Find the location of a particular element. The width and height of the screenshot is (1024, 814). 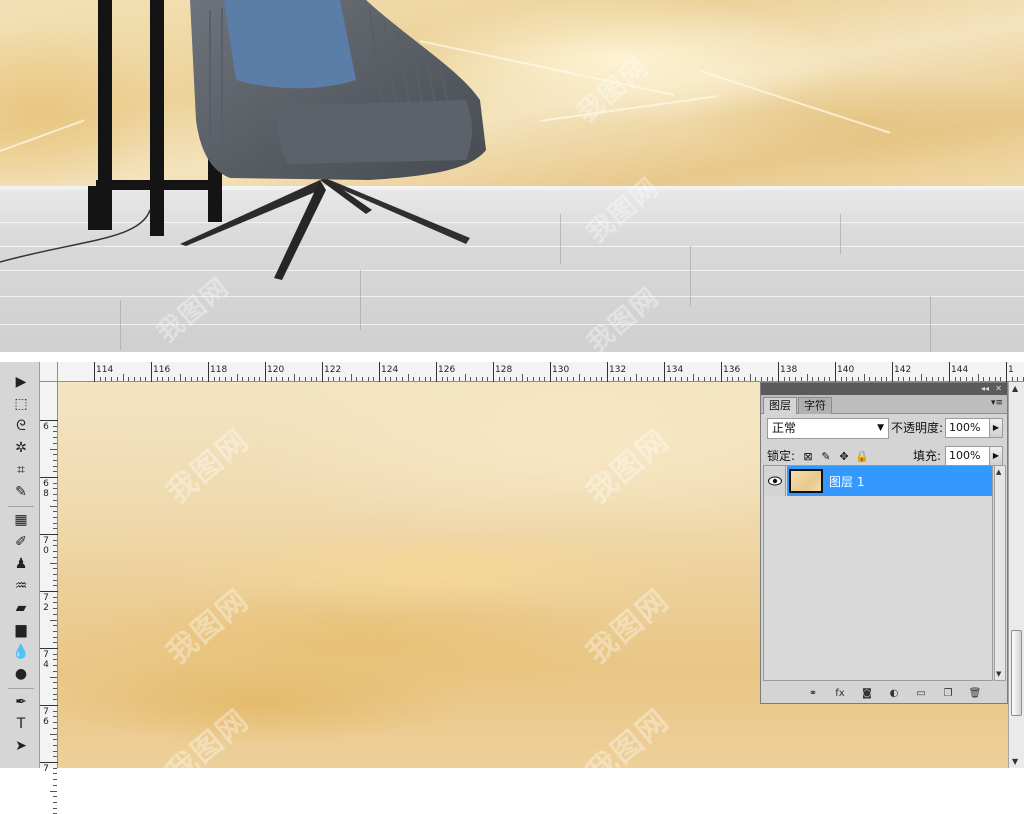

dodge-tool-icon: ● is located at coordinates (21, 674).